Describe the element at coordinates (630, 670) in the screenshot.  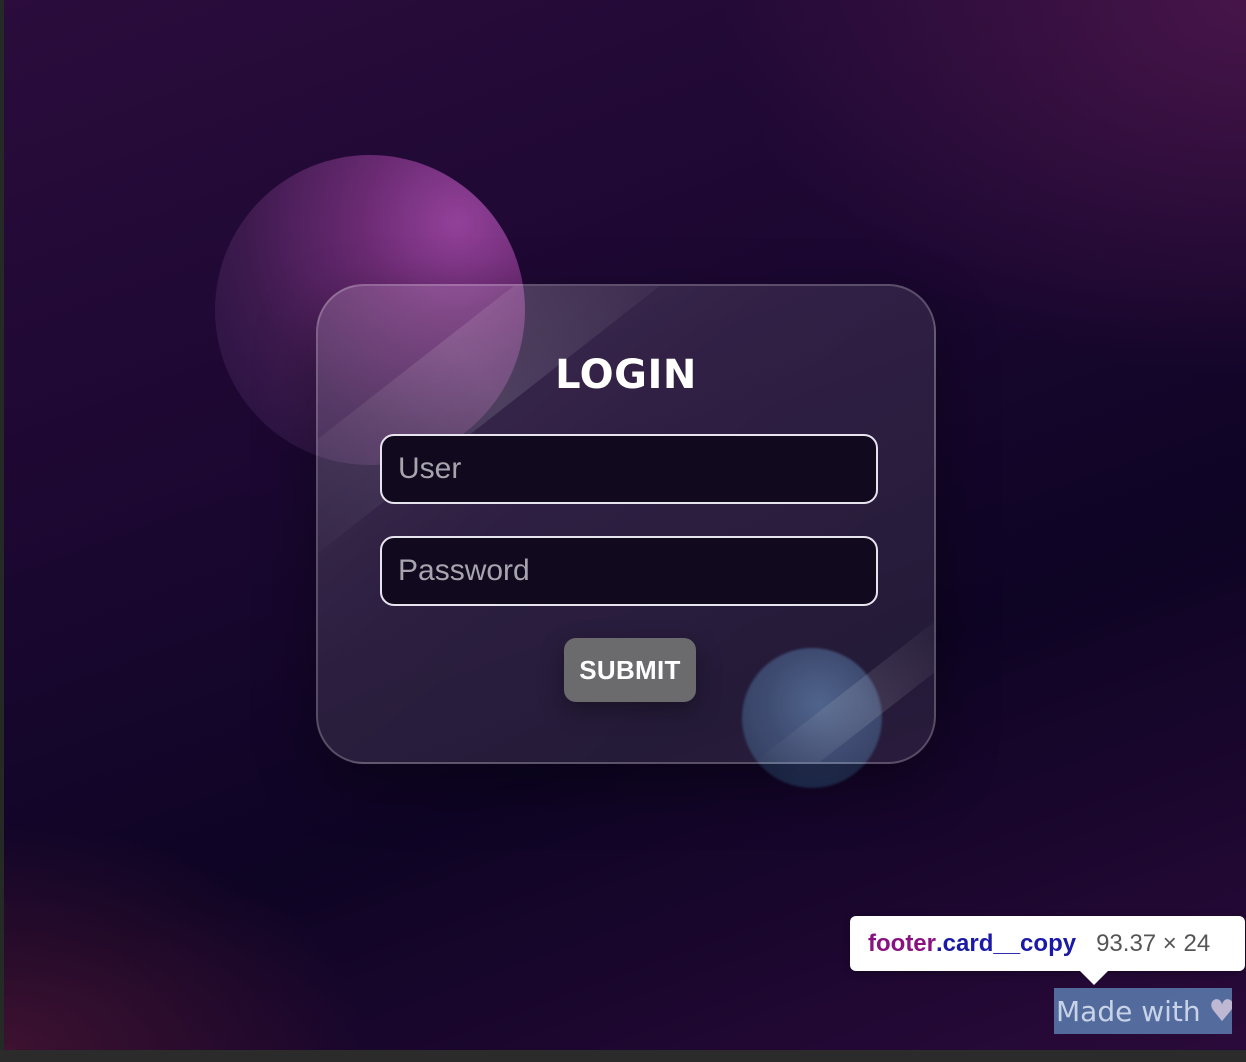
I see `submit-button: SUBMIT` at that location.